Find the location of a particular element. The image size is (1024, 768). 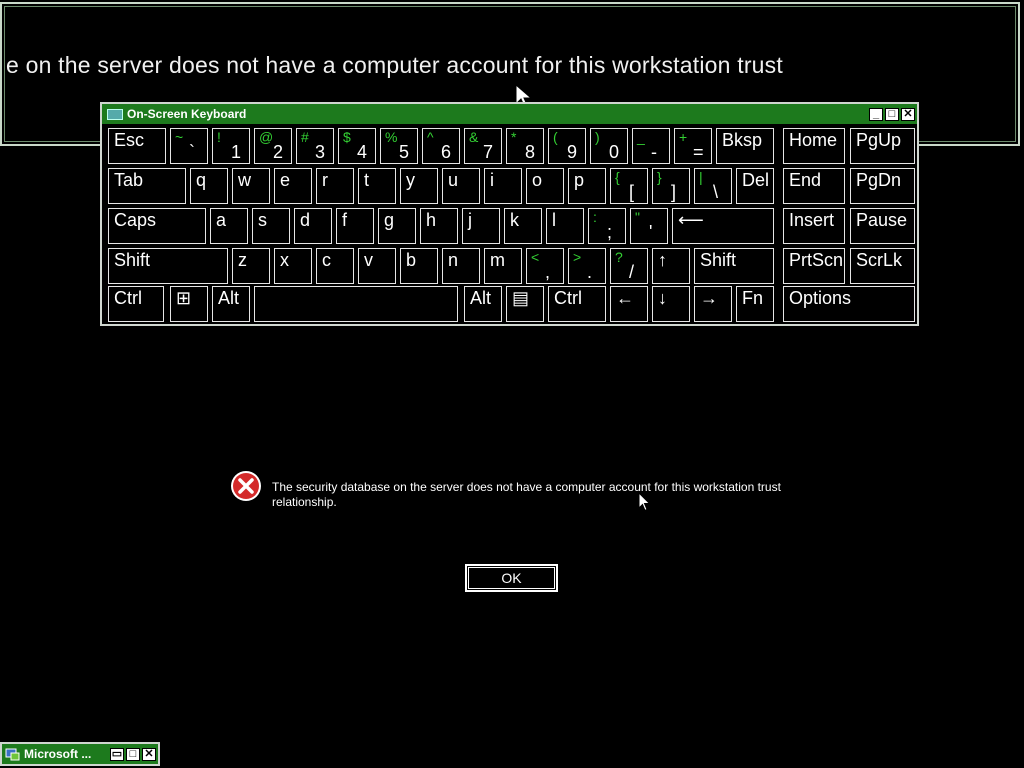

key-quote: " ' is located at coordinates (649, 226).